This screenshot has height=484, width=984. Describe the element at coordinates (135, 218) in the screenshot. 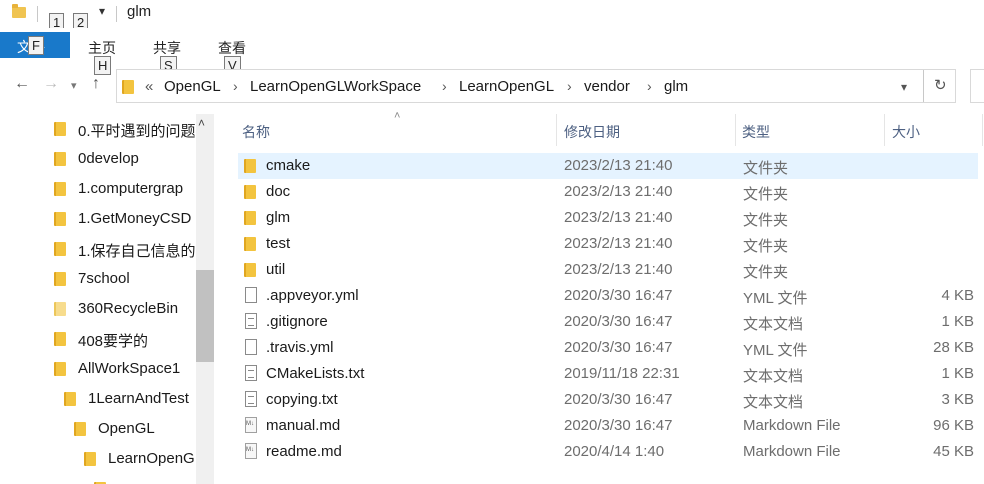

I see `nav-item-label: 1.GetMoneyCSD` at that location.